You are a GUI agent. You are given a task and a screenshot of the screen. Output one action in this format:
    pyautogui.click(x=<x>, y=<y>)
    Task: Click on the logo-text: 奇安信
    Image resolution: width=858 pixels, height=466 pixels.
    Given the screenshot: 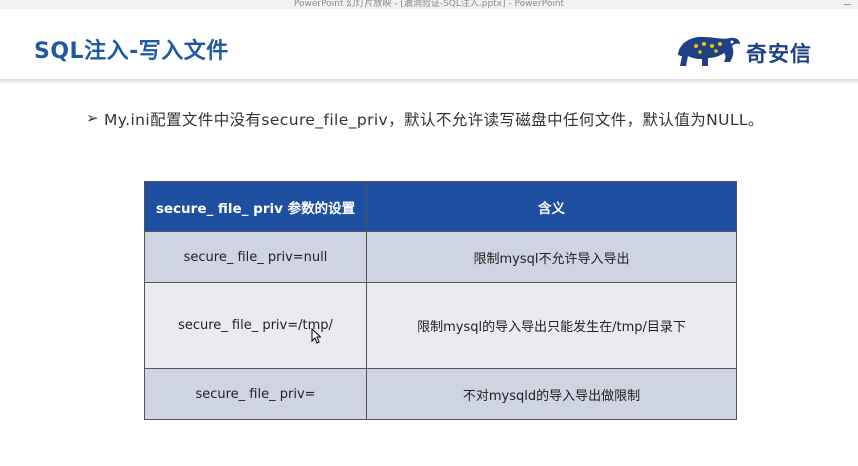 What is the action you would take?
    pyautogui.click(x=779, y=54)
    